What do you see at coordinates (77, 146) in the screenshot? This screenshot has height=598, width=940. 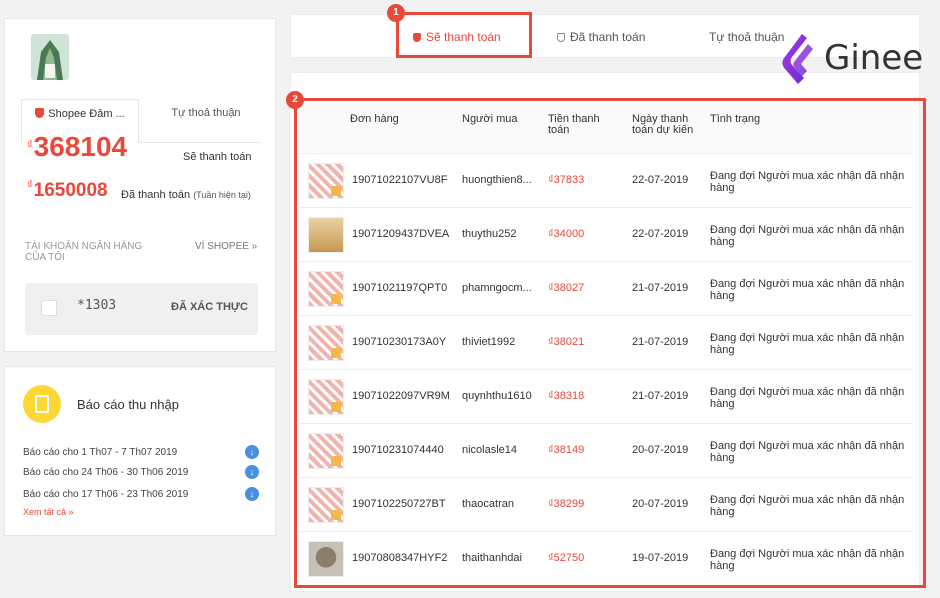 I see `pending-balance: ₫368104` at bounding box center [77, 146].